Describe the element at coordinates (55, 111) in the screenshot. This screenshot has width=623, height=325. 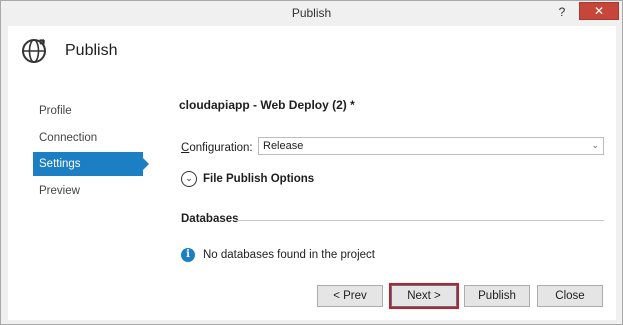
I see `nav-item-label: Profile` at that location.